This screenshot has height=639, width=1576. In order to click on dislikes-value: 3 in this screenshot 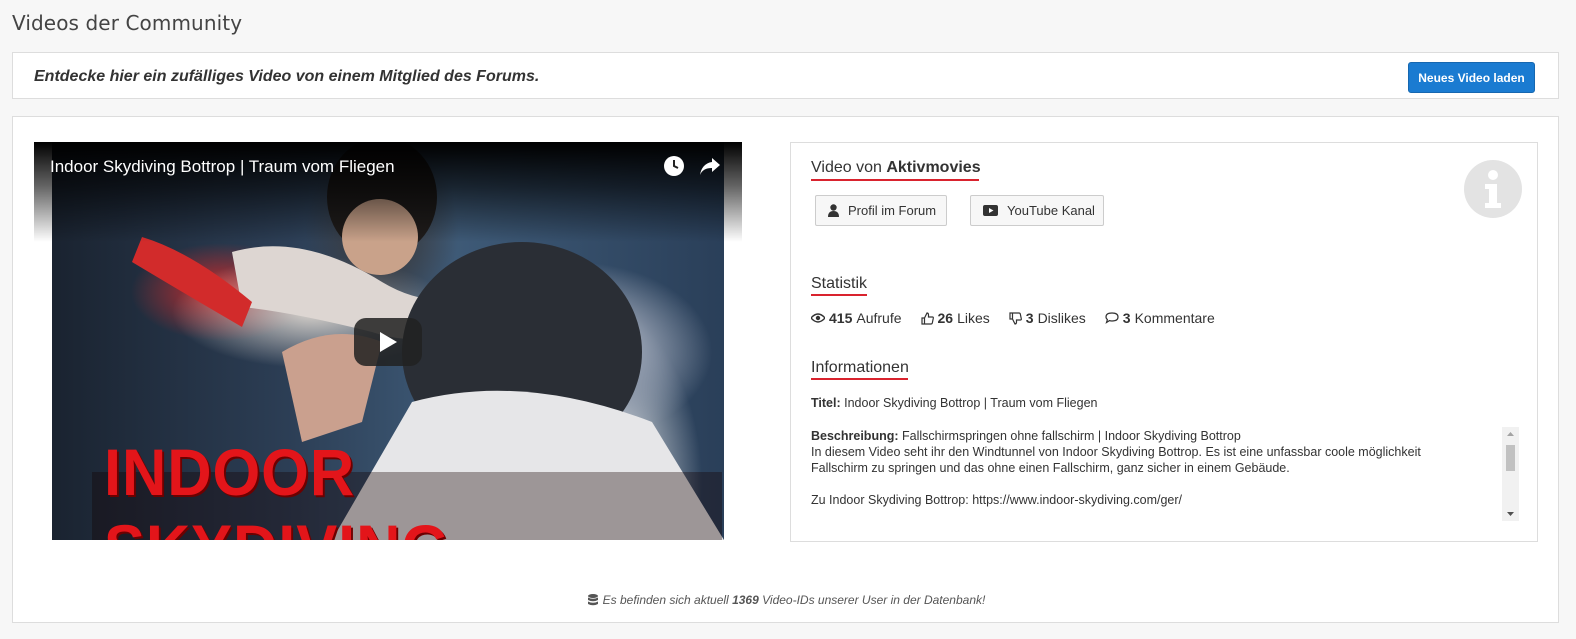, I will do `click(1029, 318)`.